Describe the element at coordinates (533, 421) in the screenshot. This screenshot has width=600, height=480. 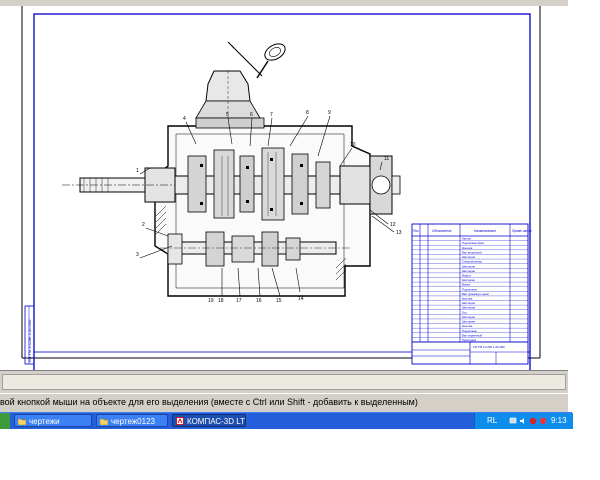
I see `antivirus-icon` at that location.